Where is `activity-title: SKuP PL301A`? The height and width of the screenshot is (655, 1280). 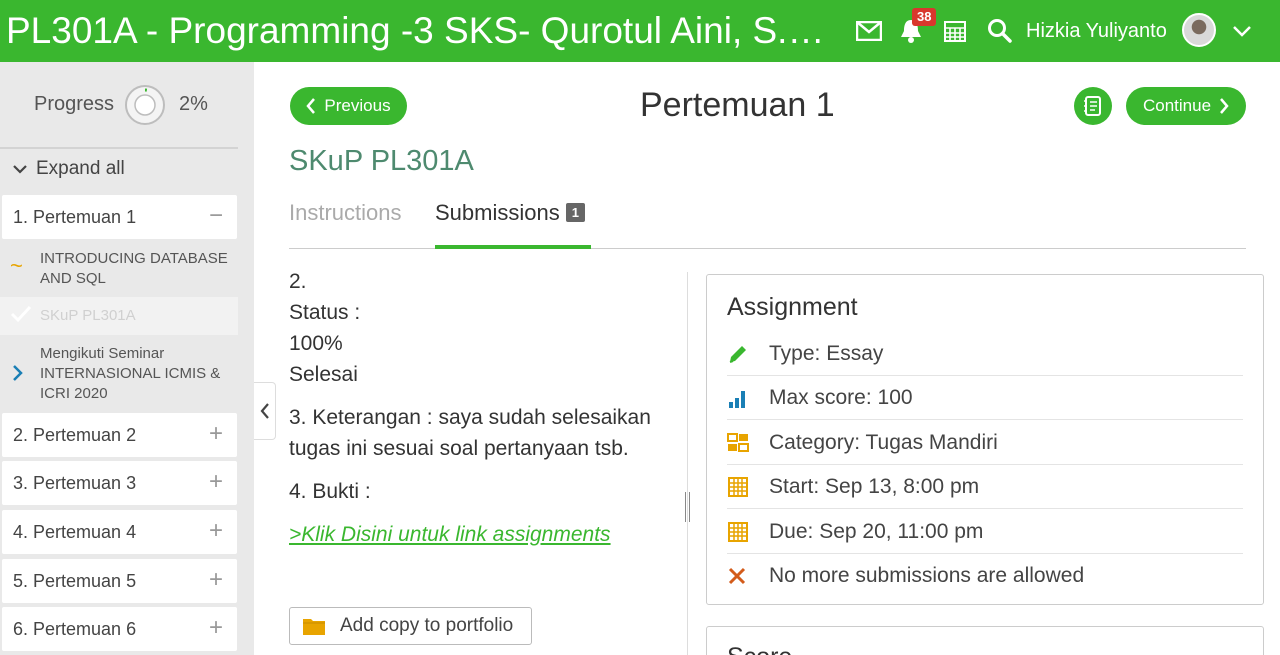
activity-title: SKuP PL301A is located at coordinates (381, 161).